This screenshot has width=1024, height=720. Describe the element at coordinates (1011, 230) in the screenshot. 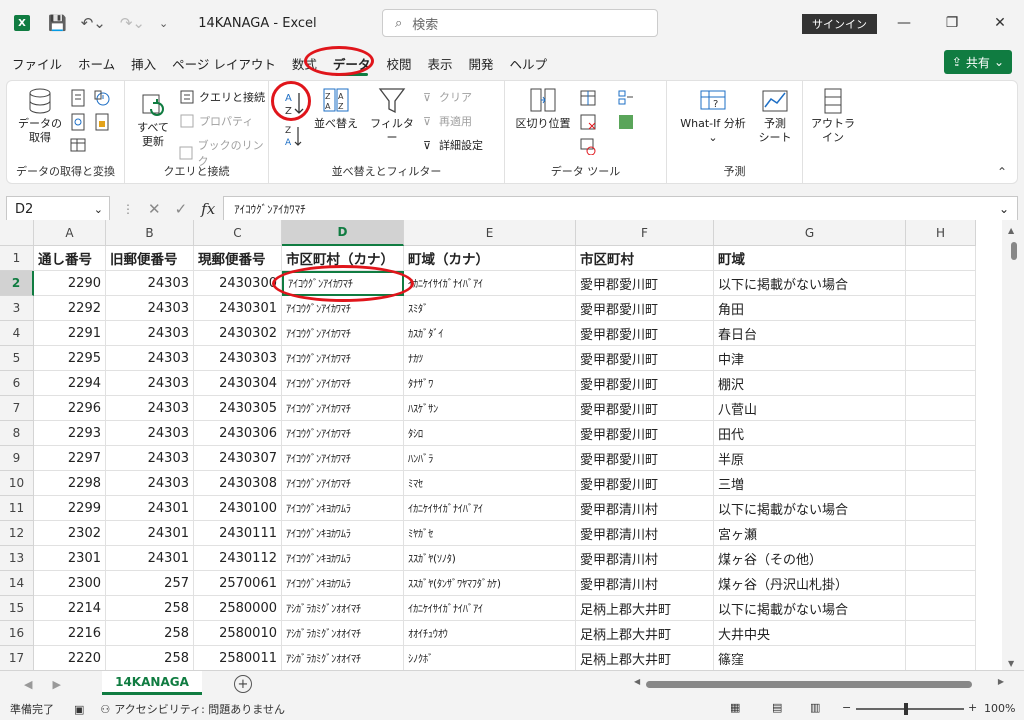

I see `scroll-up-icon: ▲` at that location.